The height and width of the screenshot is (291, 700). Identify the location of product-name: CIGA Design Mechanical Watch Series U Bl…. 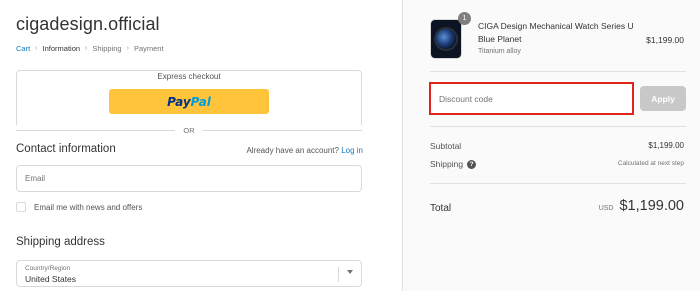
(556, 32).